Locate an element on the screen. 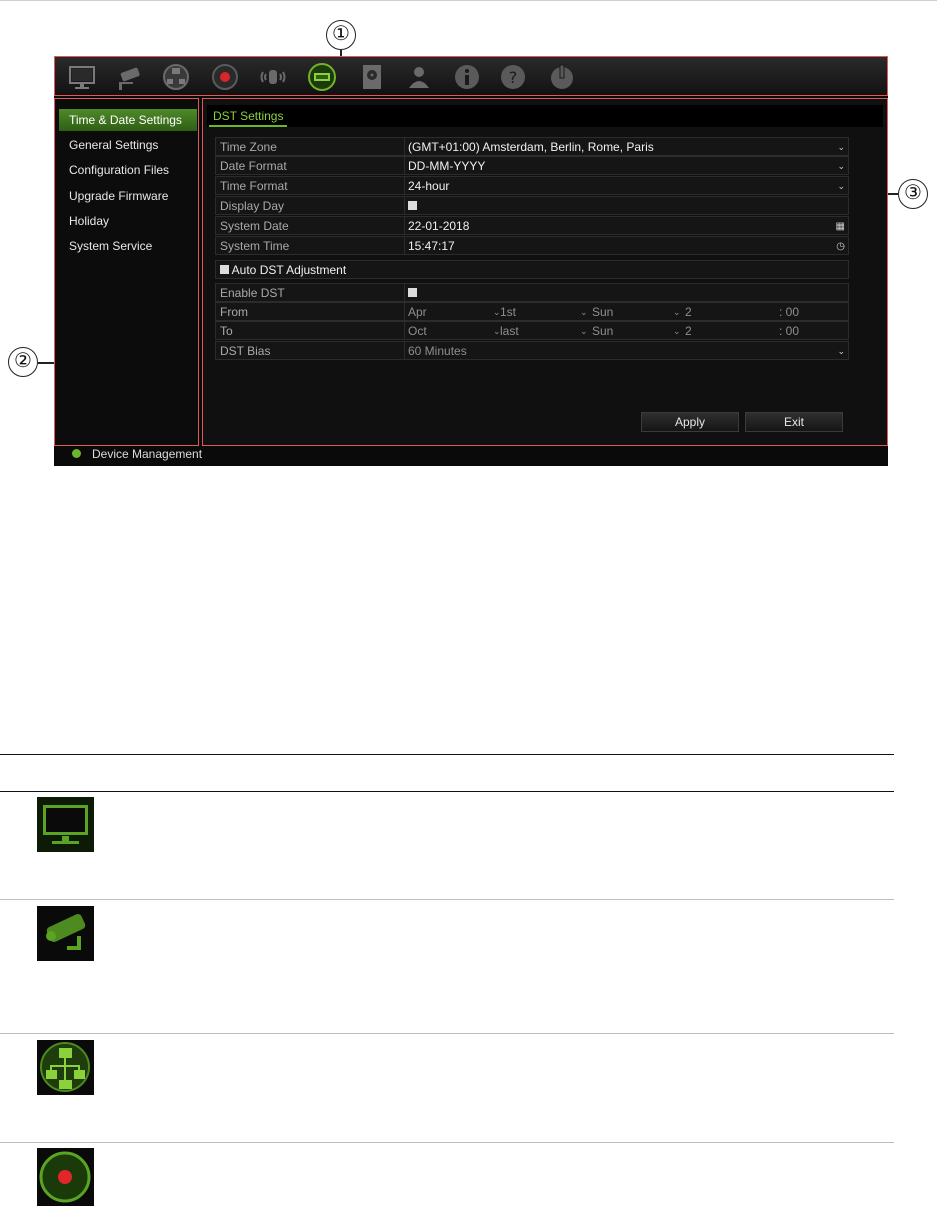 The width and height of the screenshot is (937, 1206). enable-dst-checkbox is located at coordinates (412, 293).